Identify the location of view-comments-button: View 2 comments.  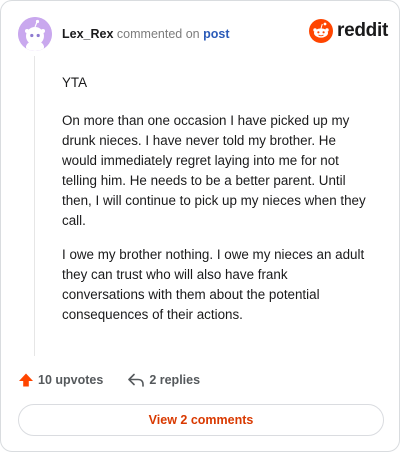
(201, 420).